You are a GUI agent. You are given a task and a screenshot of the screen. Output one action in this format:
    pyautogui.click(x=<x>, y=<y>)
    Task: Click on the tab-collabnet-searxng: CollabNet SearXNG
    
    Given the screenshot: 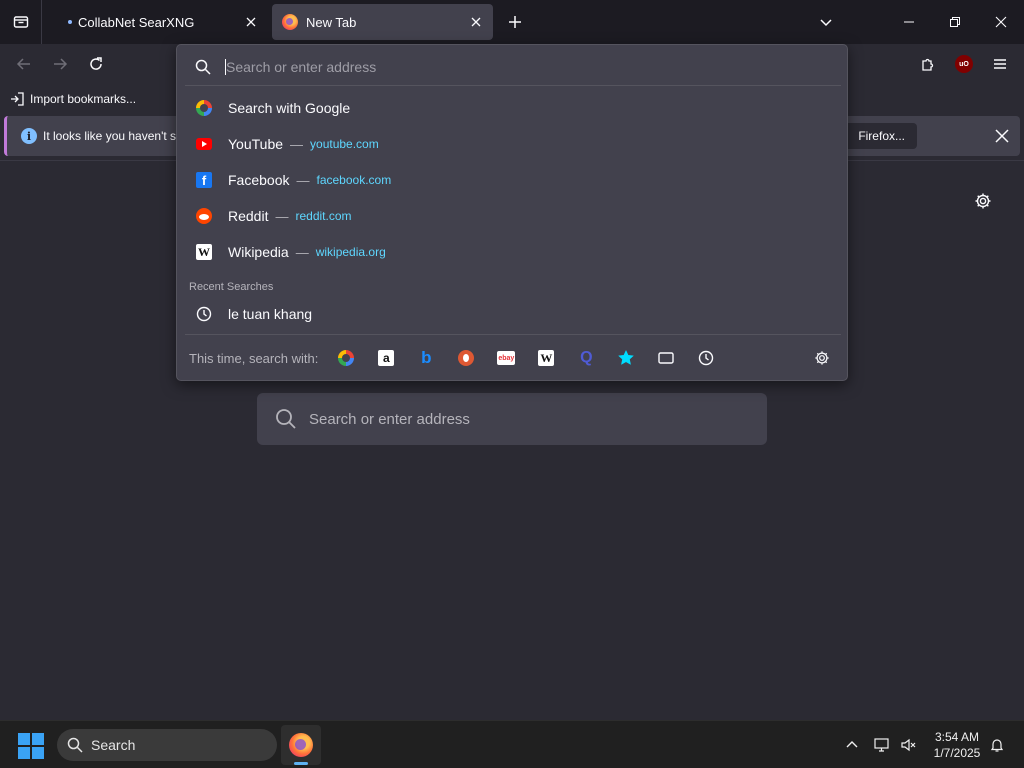 What is the action you would take?
    pyautogui.click(x=159, y=22)
    